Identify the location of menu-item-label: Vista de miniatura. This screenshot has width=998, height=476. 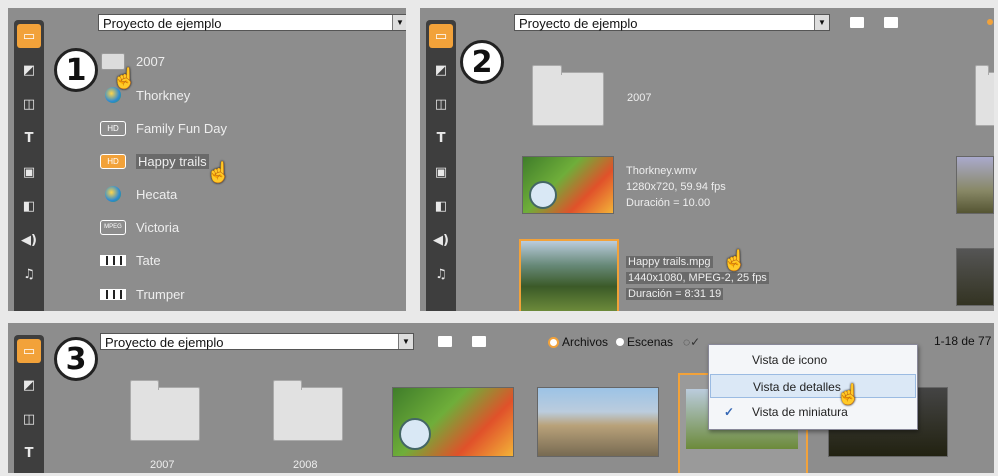
(800, 412).